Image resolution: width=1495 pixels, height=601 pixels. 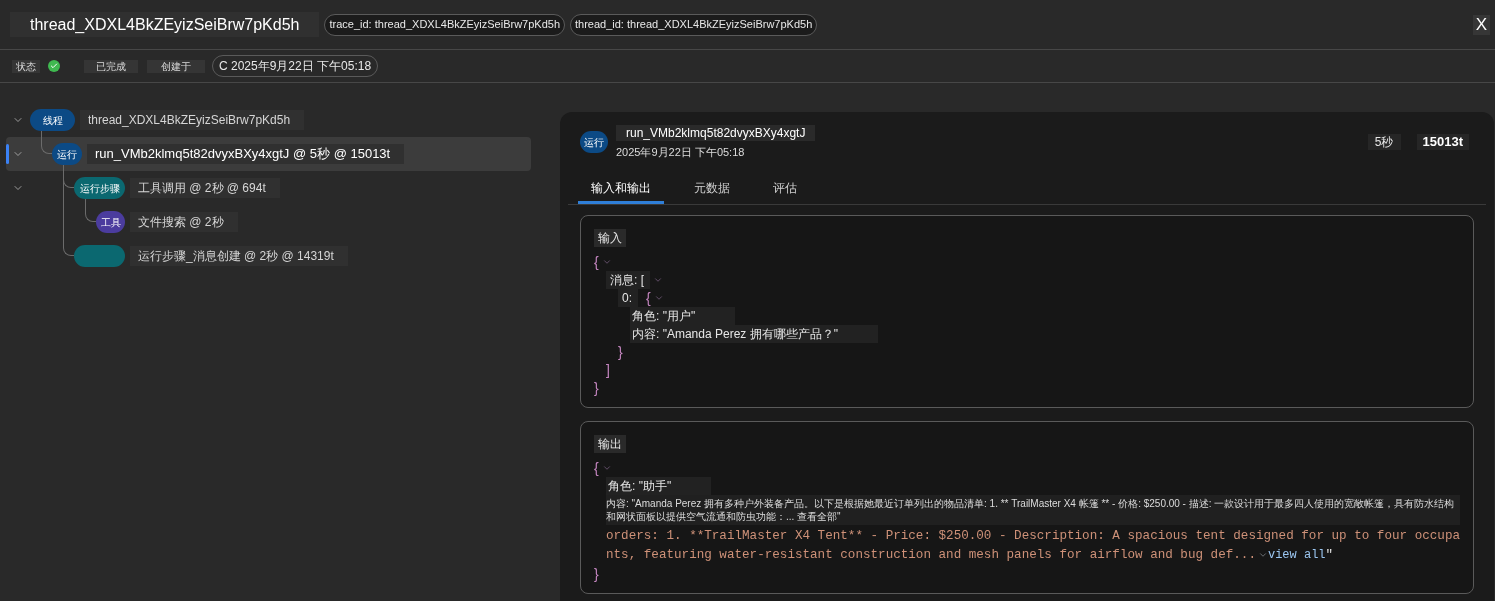 What do you see at coordinates (681, 152) in the screenshot?
I see `run-date: 2025年9月22日 下午05:18` at bounding box center [681, 152].